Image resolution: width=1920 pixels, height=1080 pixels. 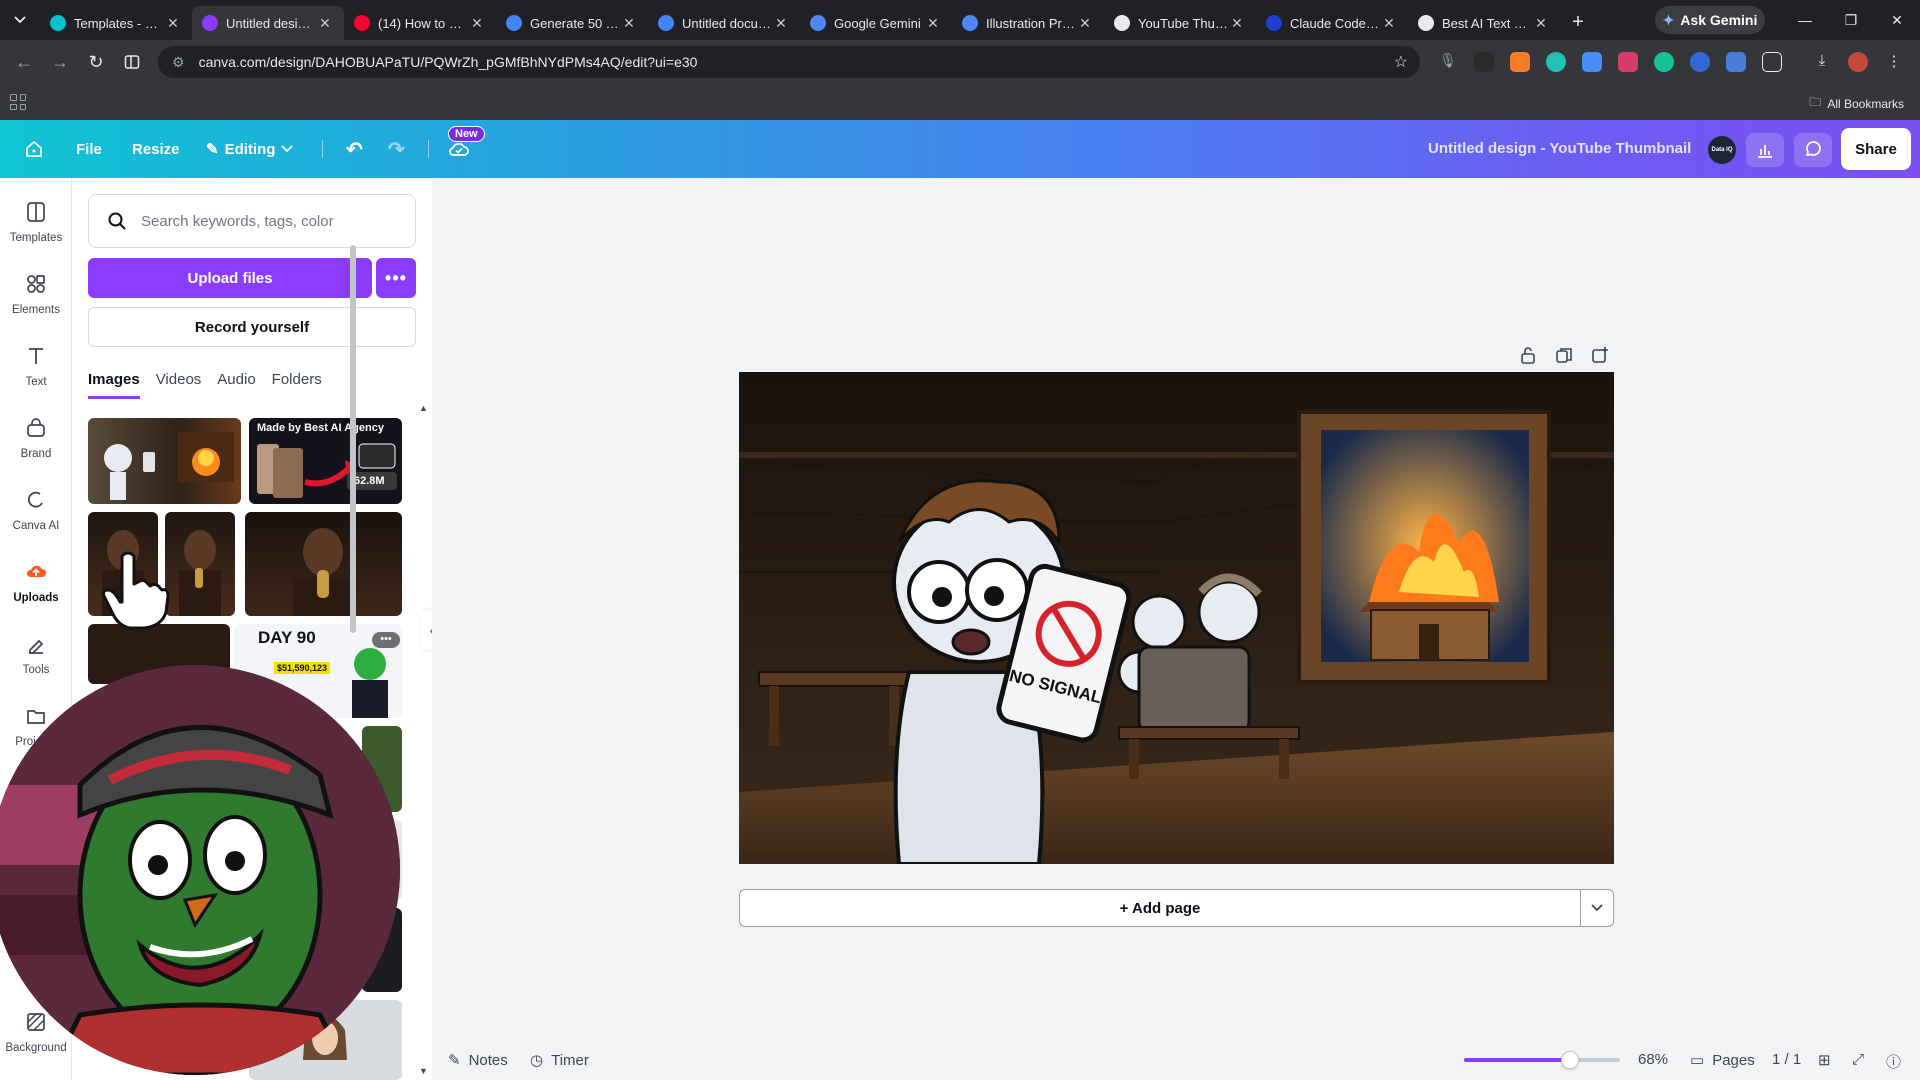 I want to click on team-avatar: Data IQ, so click(x=1722, y=150).